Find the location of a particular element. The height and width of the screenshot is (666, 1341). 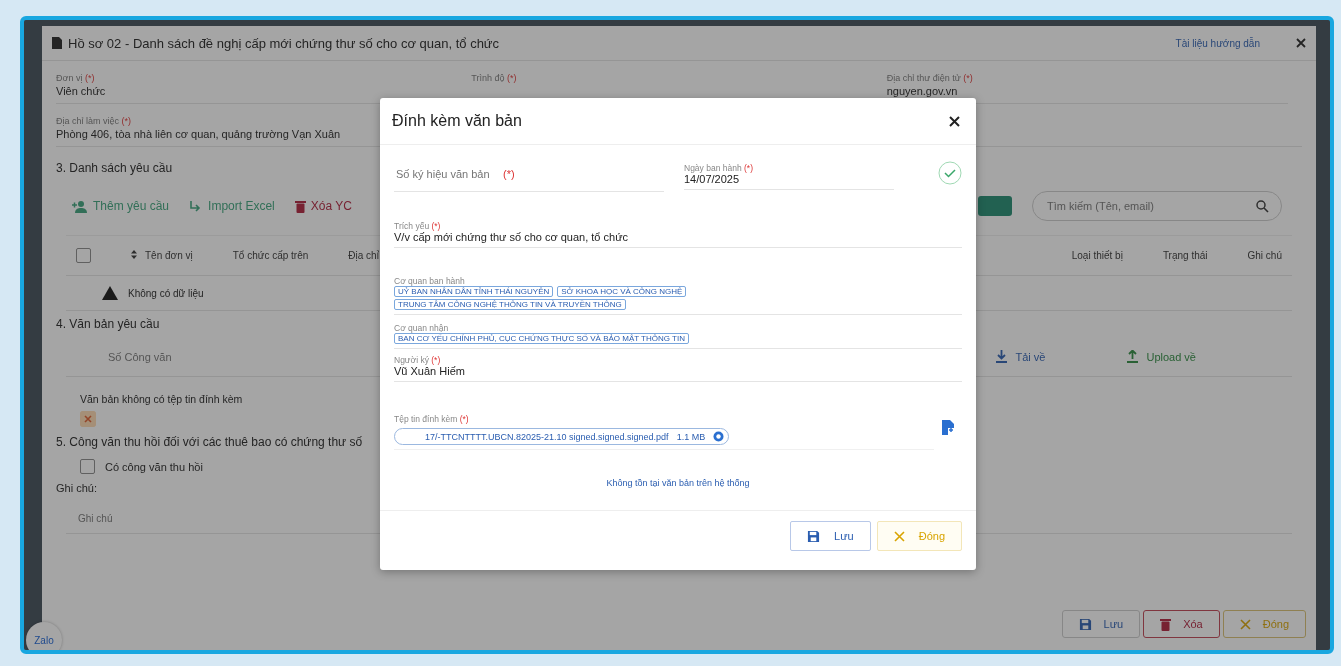

toolbar-button: Import Excel is located at coordinates (232, 206).